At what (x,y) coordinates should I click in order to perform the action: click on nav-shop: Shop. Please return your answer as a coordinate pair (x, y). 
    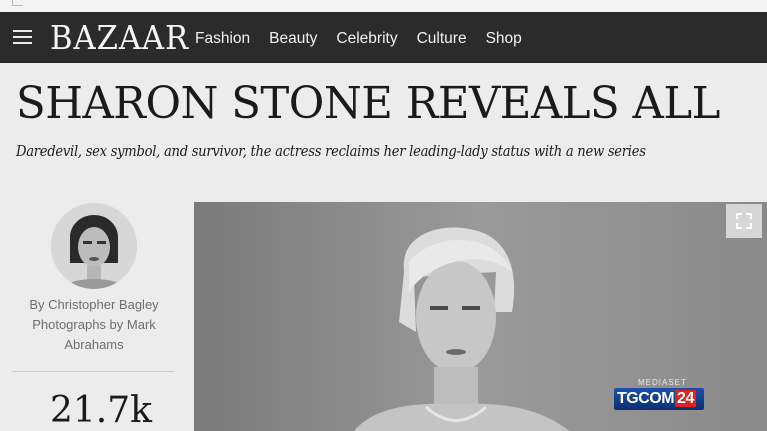
    Looking at the image, I should click on (504, 39).